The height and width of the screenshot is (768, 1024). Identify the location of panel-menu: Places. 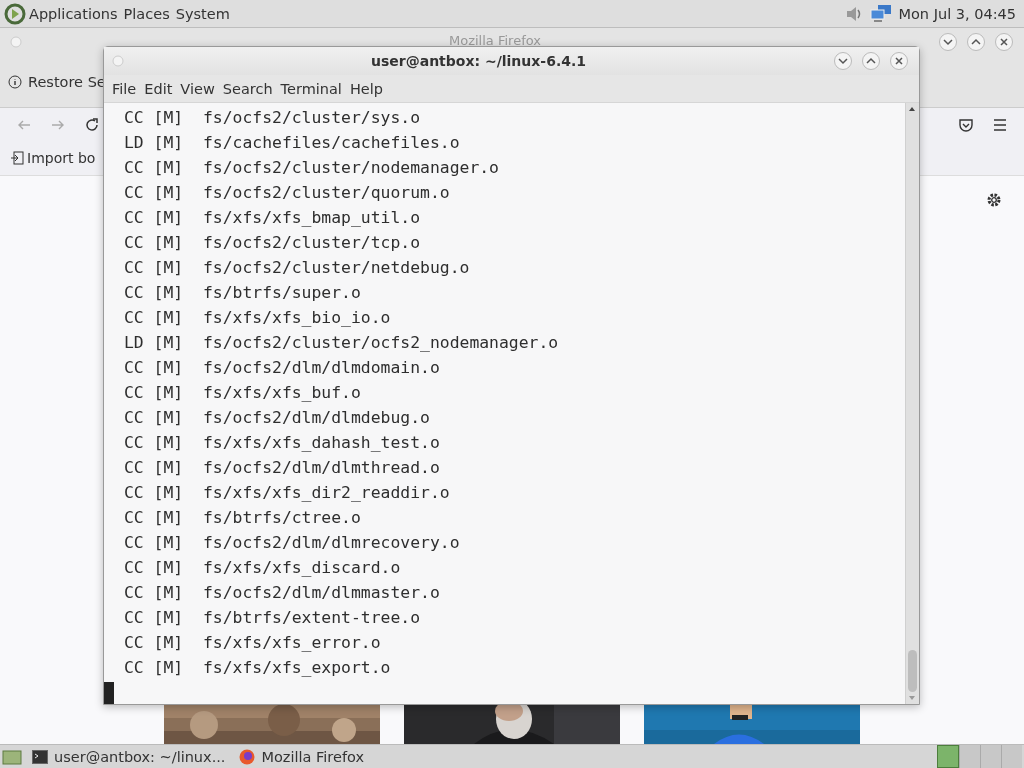
(146, 13).